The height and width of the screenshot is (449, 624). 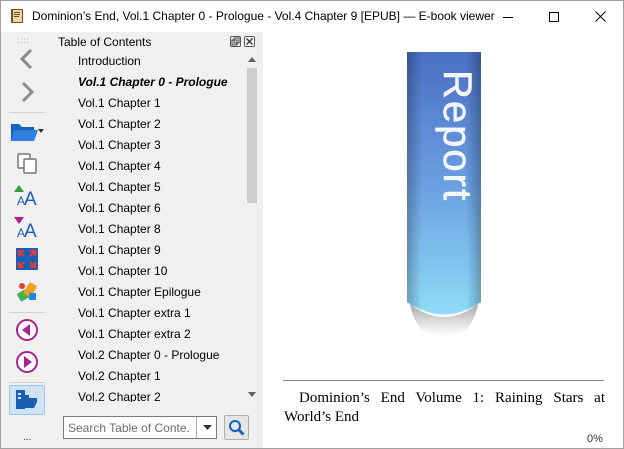 I want to click on chevron-right-icon, so click(x=28, y=92).